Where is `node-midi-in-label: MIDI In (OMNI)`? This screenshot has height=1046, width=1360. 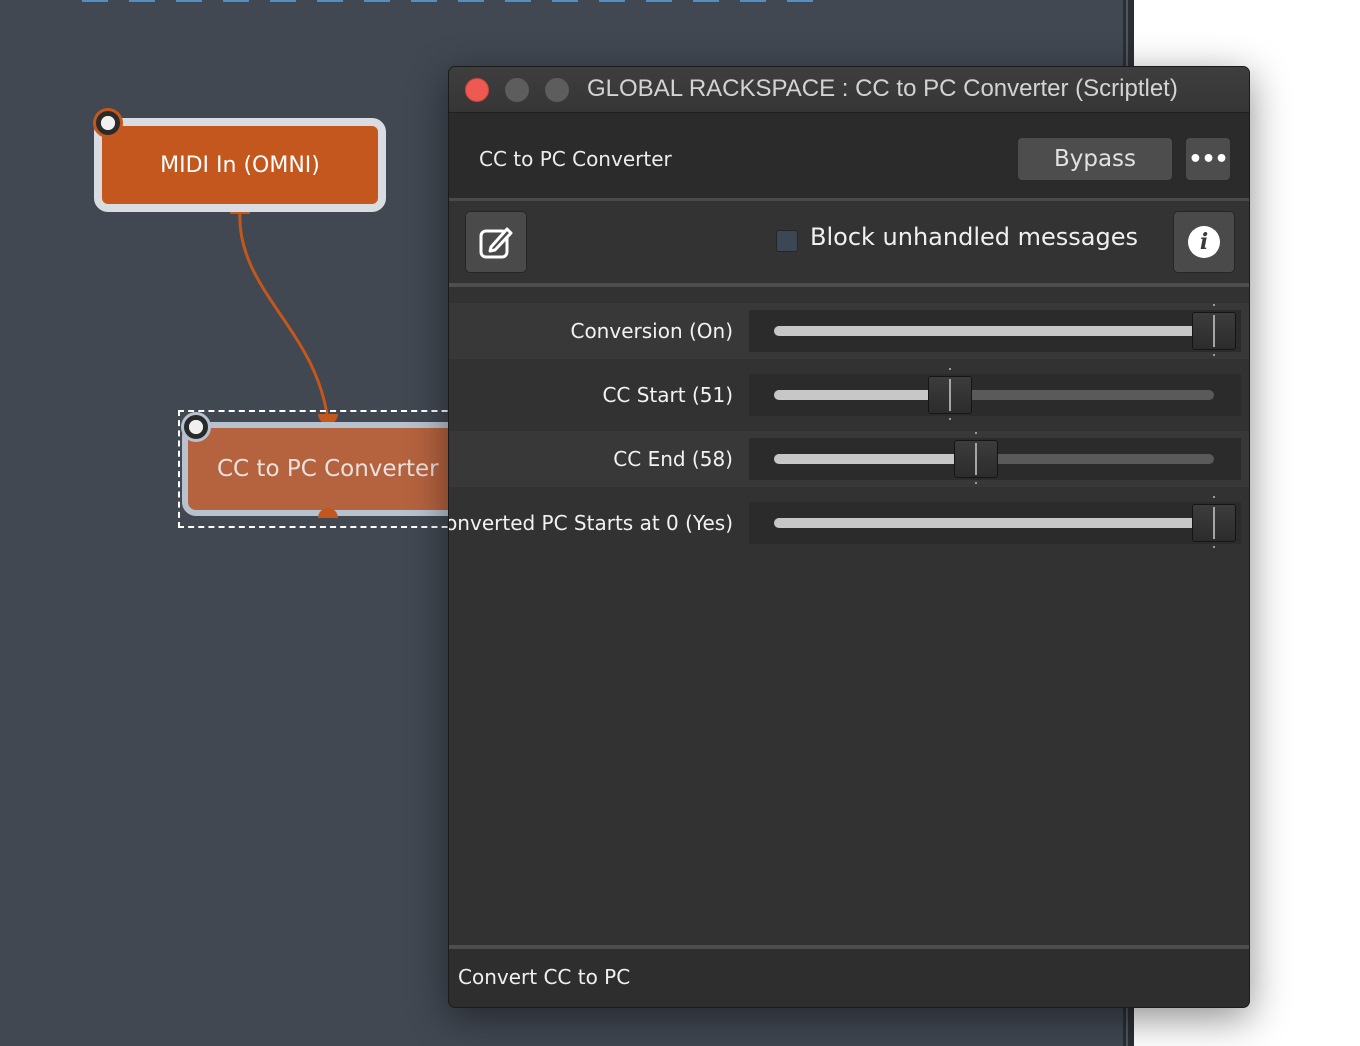
node-midi-in-label: MIDI In (OMNI) is located at coordinates (240, 165).